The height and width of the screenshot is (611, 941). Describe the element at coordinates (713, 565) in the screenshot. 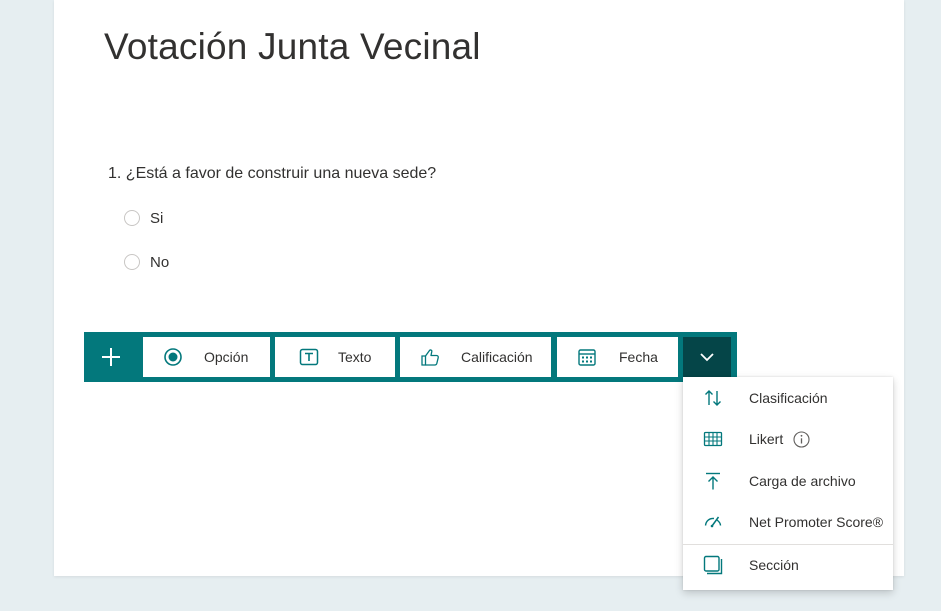

I see `section-icon` at that location.